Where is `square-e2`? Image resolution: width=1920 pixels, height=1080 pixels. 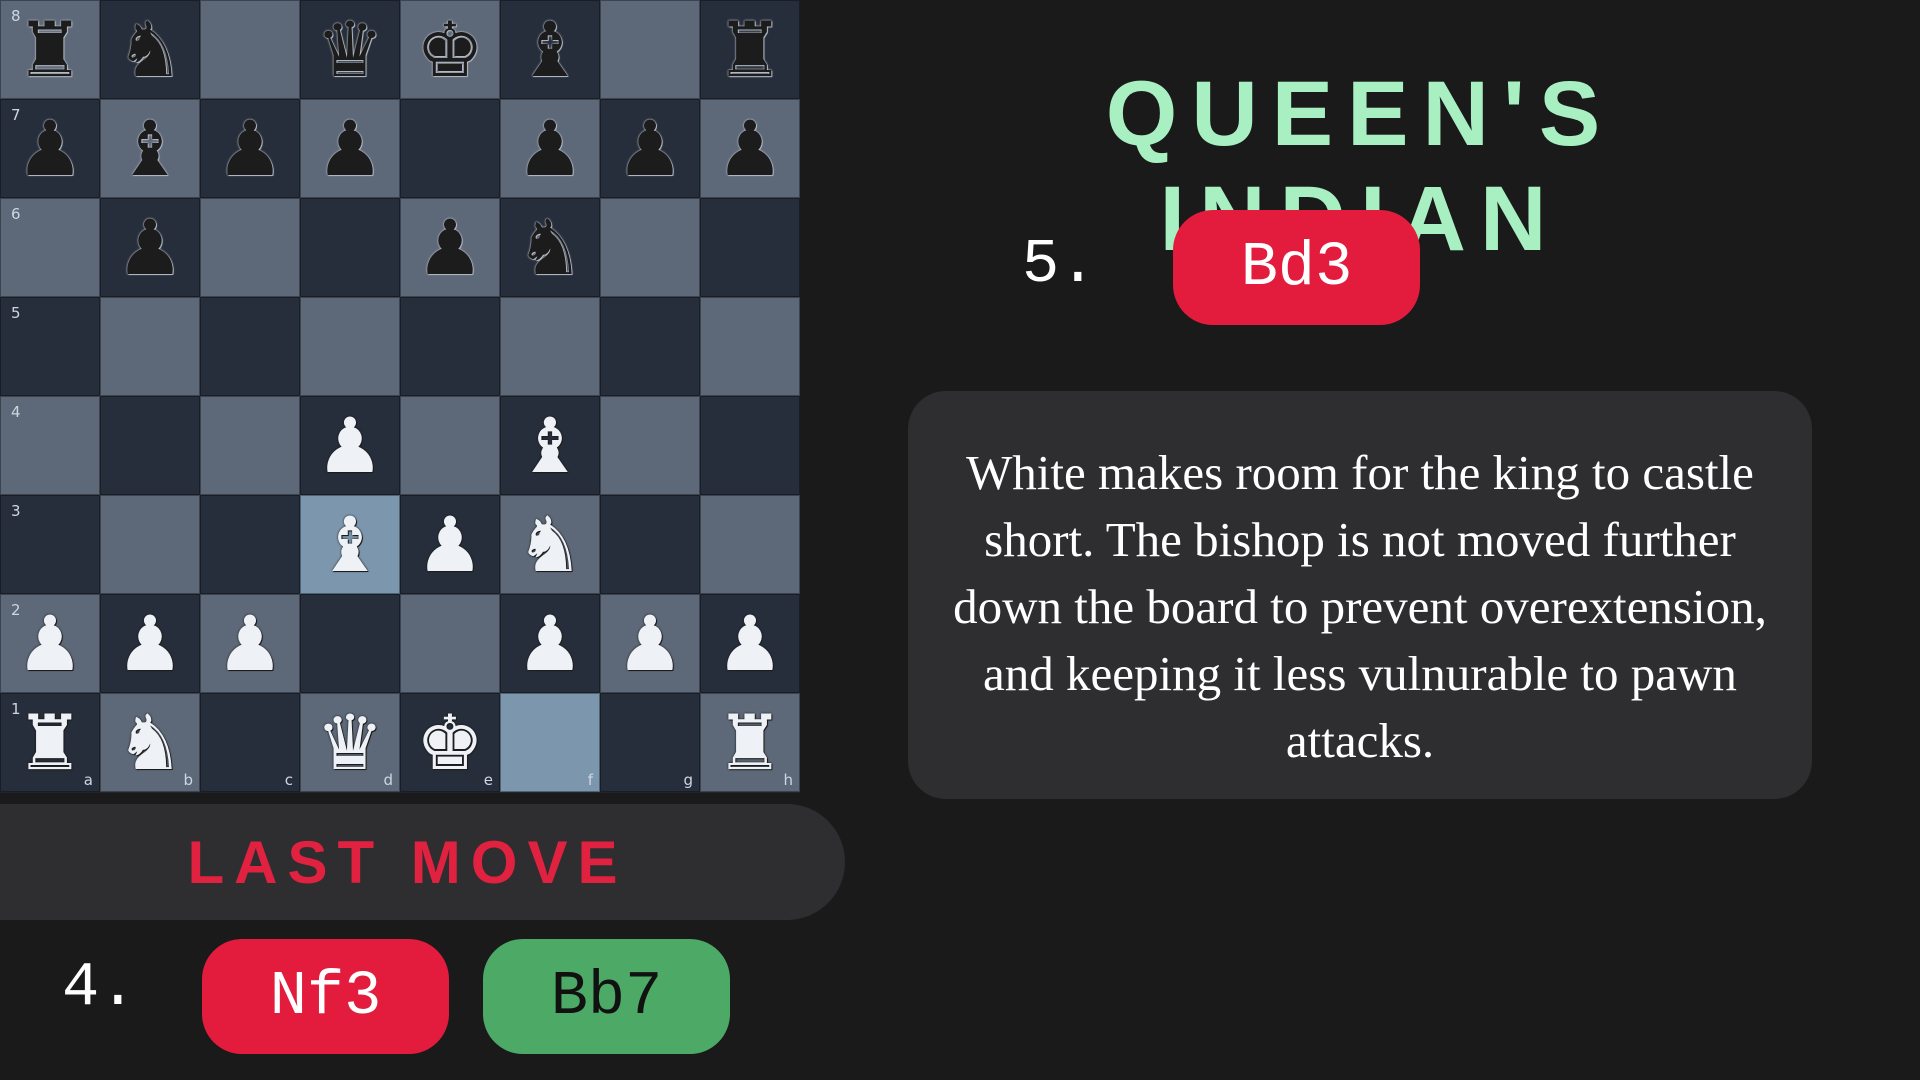 square-e2 is located at coordinates (450, 643).